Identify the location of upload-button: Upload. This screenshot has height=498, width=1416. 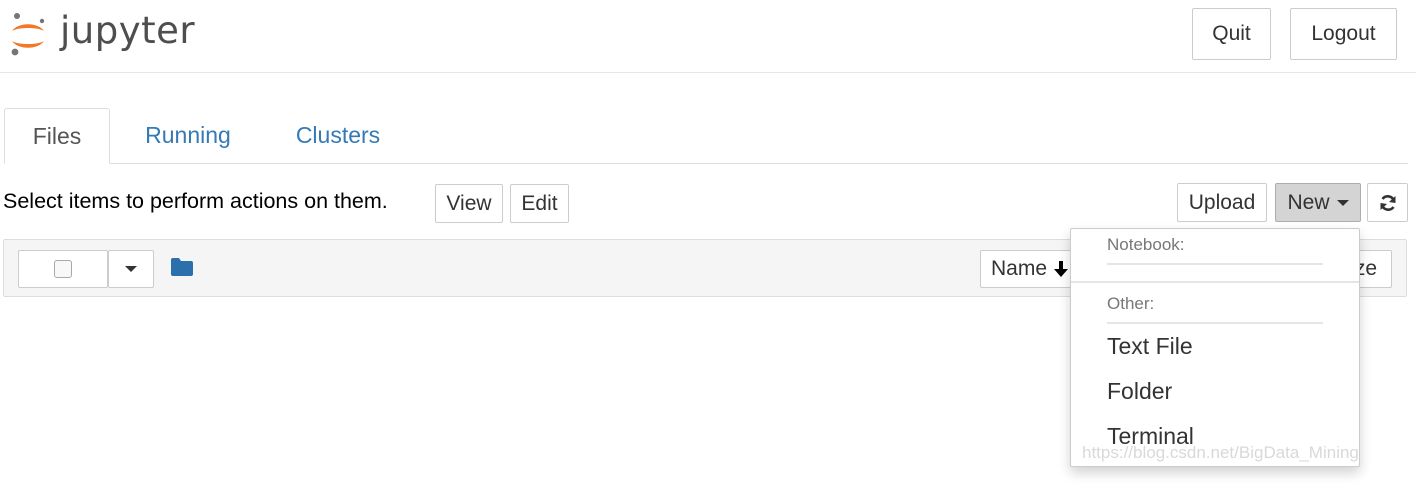
(1222, 202).